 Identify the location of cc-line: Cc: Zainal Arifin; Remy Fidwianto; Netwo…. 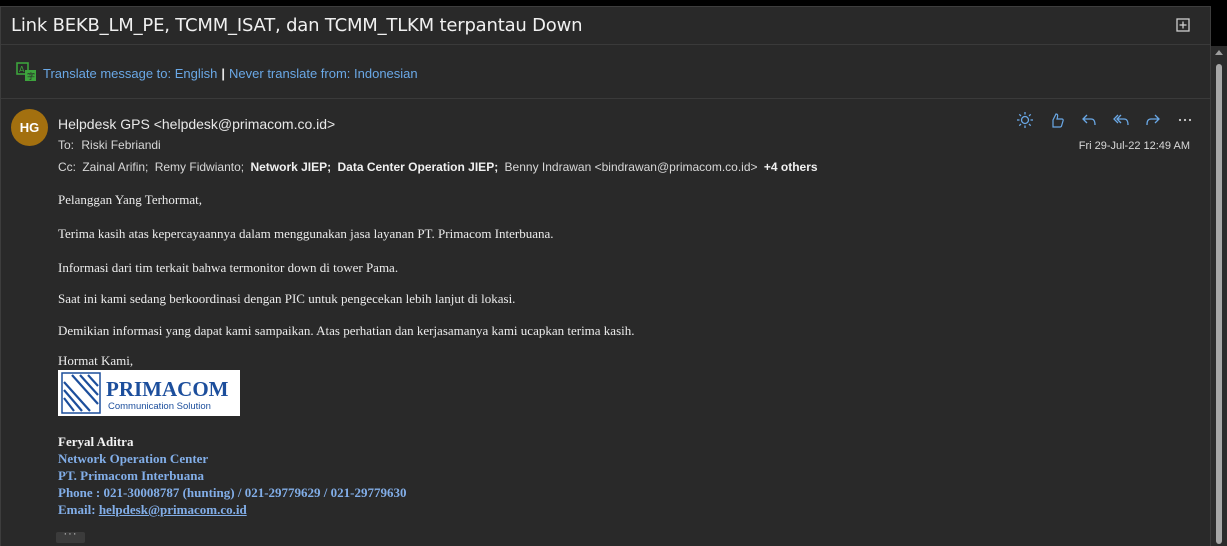
(438, 167).